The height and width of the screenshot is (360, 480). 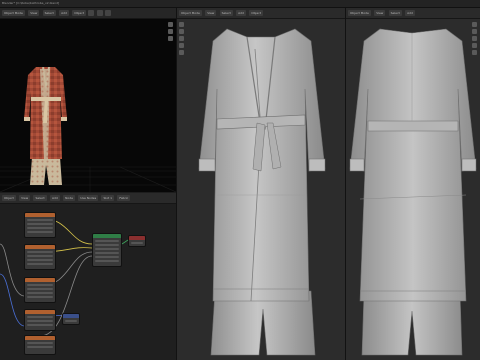 What do you see at coordinates (124, 198) in the screenshot?
I see `material-name-field: Fabric` at bounding box center [124, 198].